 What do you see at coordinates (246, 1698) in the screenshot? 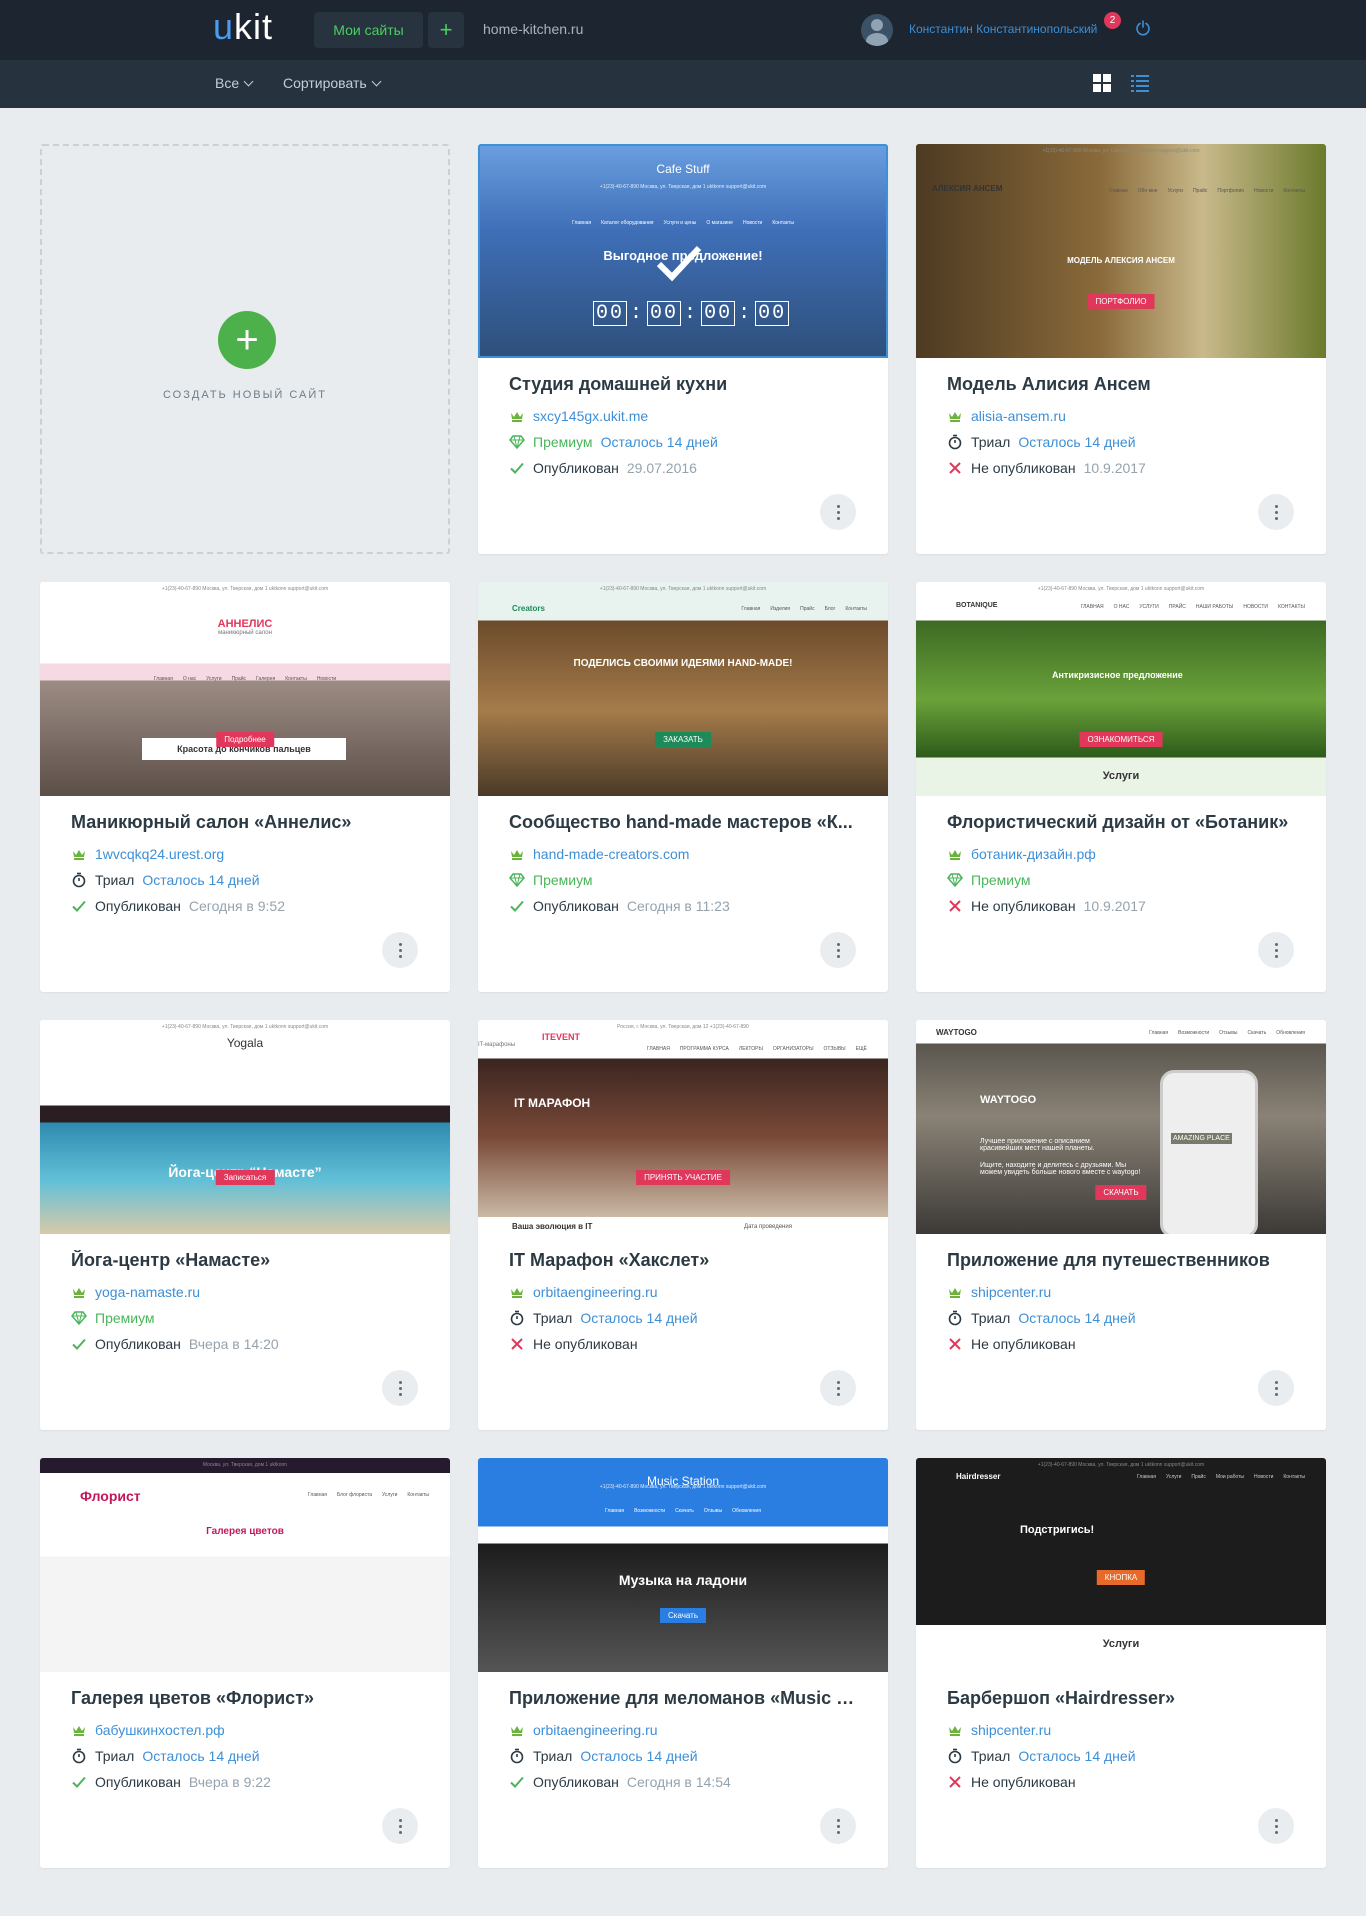
I see `site-title: Галерея цветов «Флорист»` at bounding box center [246, 1698].